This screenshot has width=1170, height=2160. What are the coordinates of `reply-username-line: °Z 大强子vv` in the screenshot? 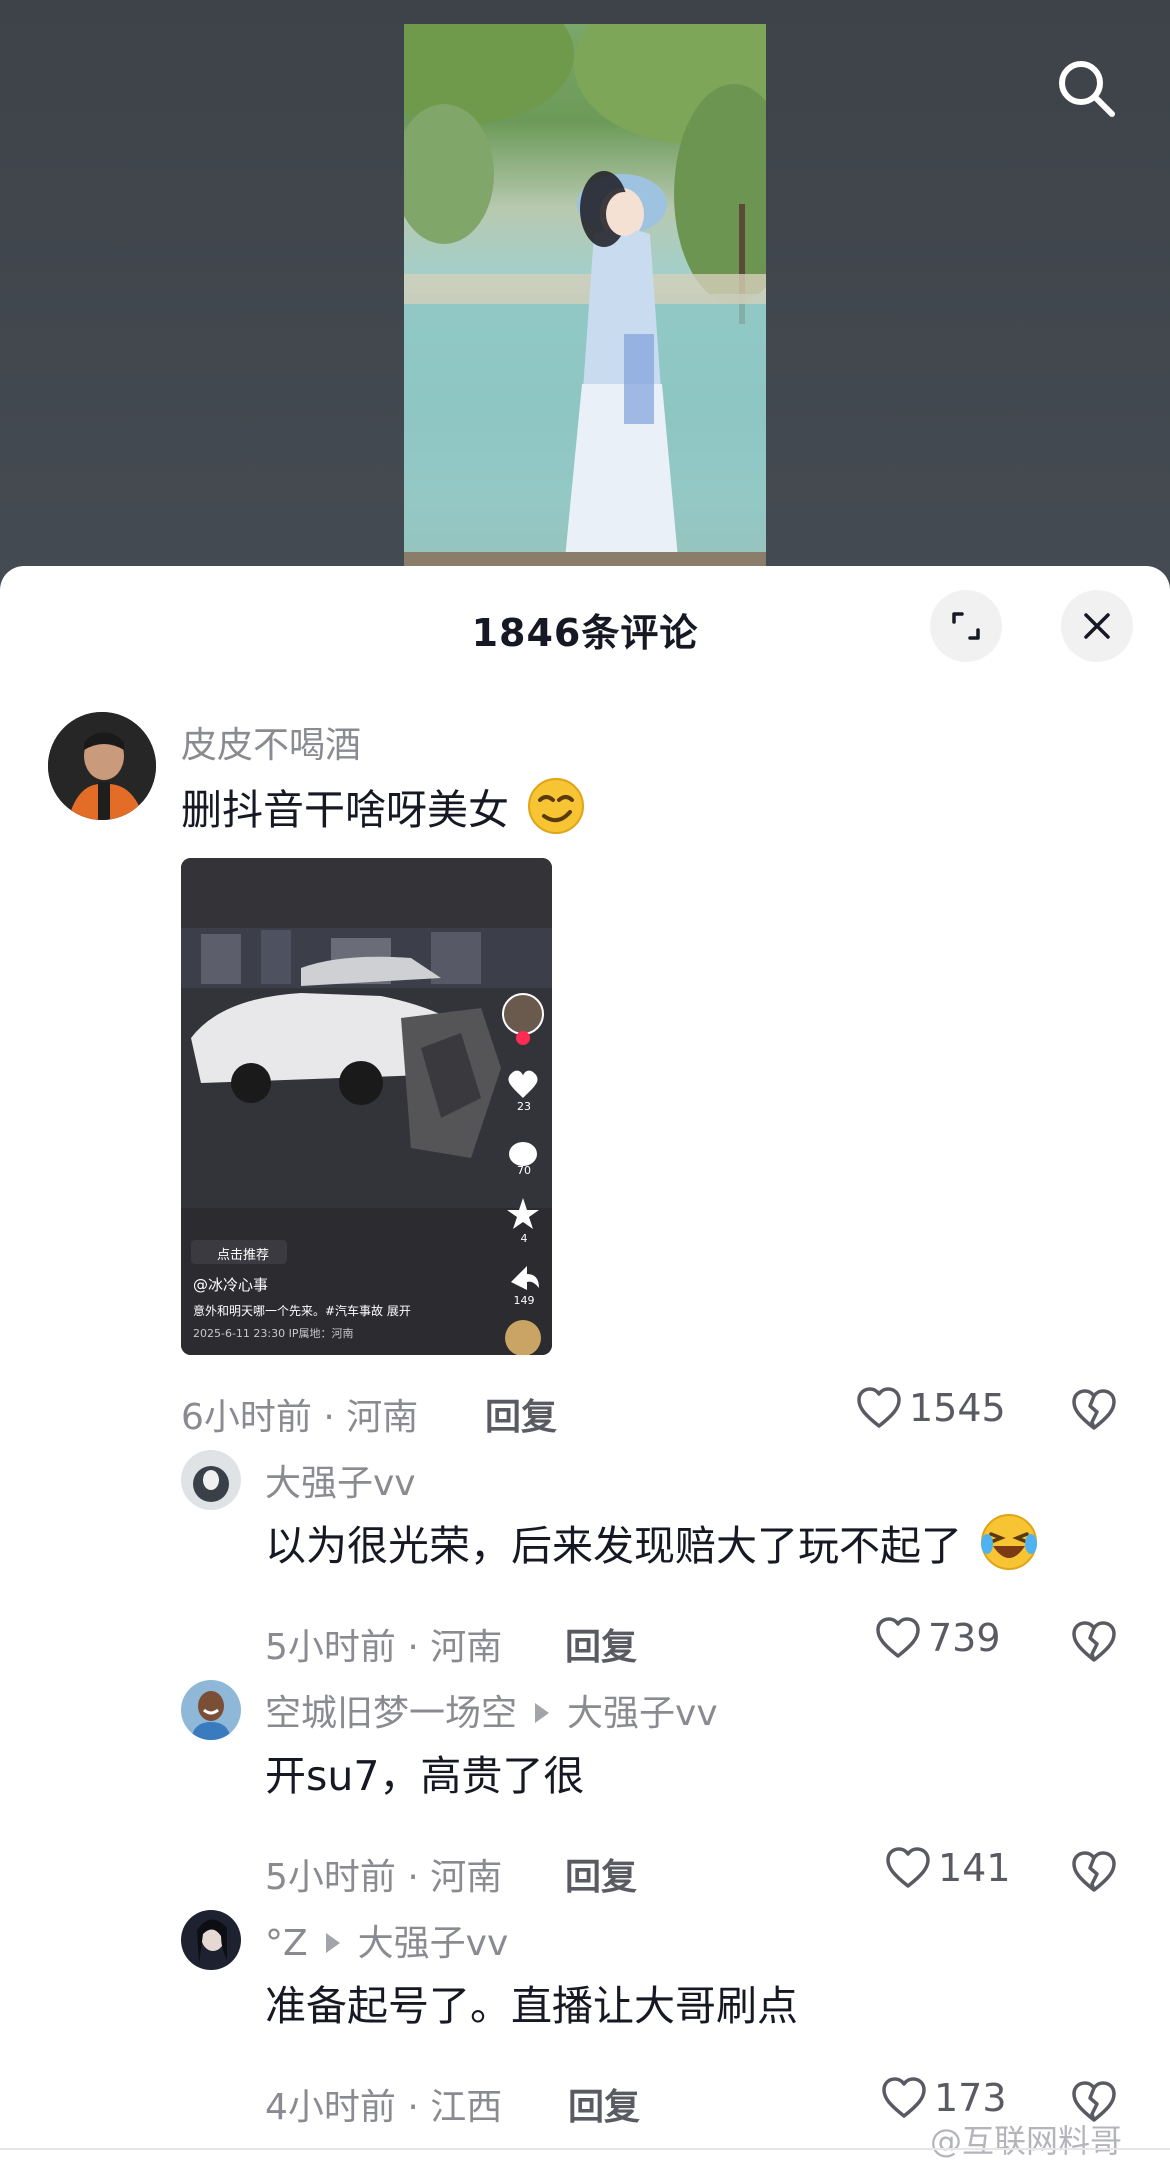 It's located at (386, 1940).